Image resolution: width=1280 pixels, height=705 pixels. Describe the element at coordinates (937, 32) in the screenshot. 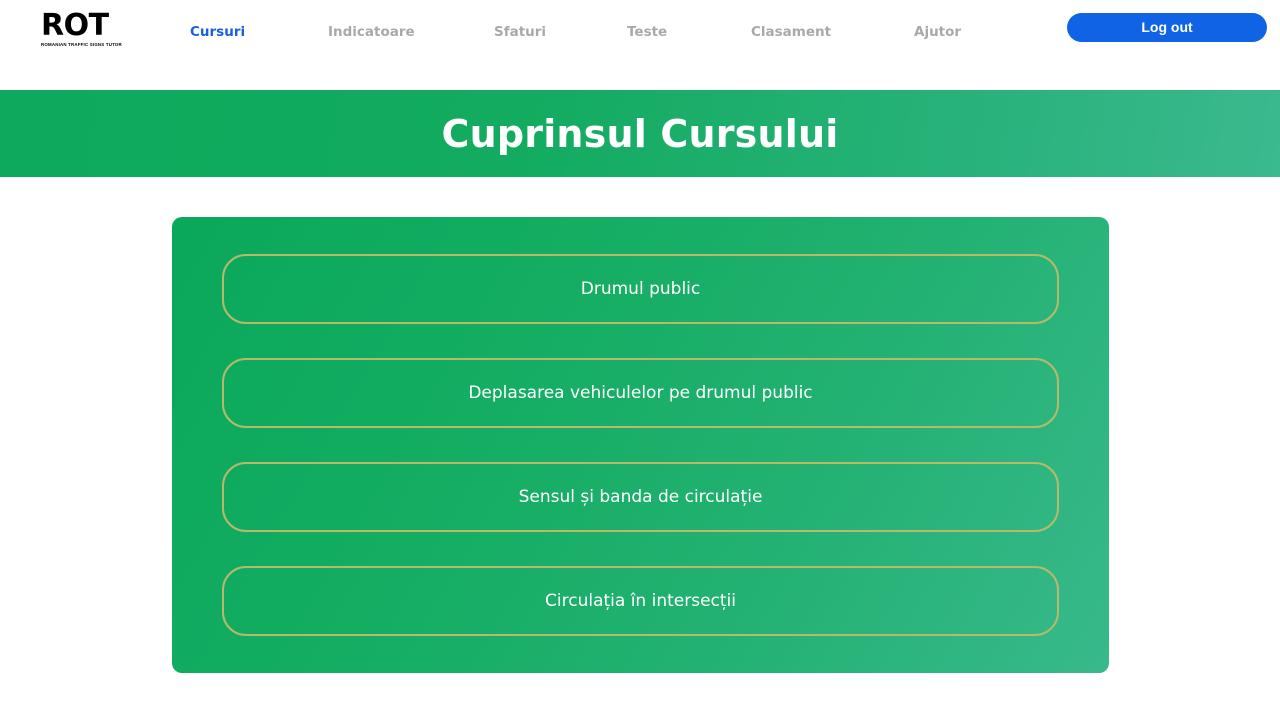

I see `nav-link-ajutor: Ajutor` at that location.